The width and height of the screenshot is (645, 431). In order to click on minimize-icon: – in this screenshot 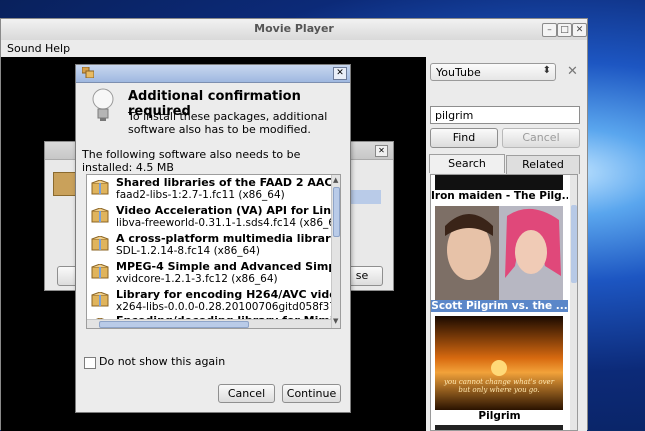, I will do `click(549, 30)`.